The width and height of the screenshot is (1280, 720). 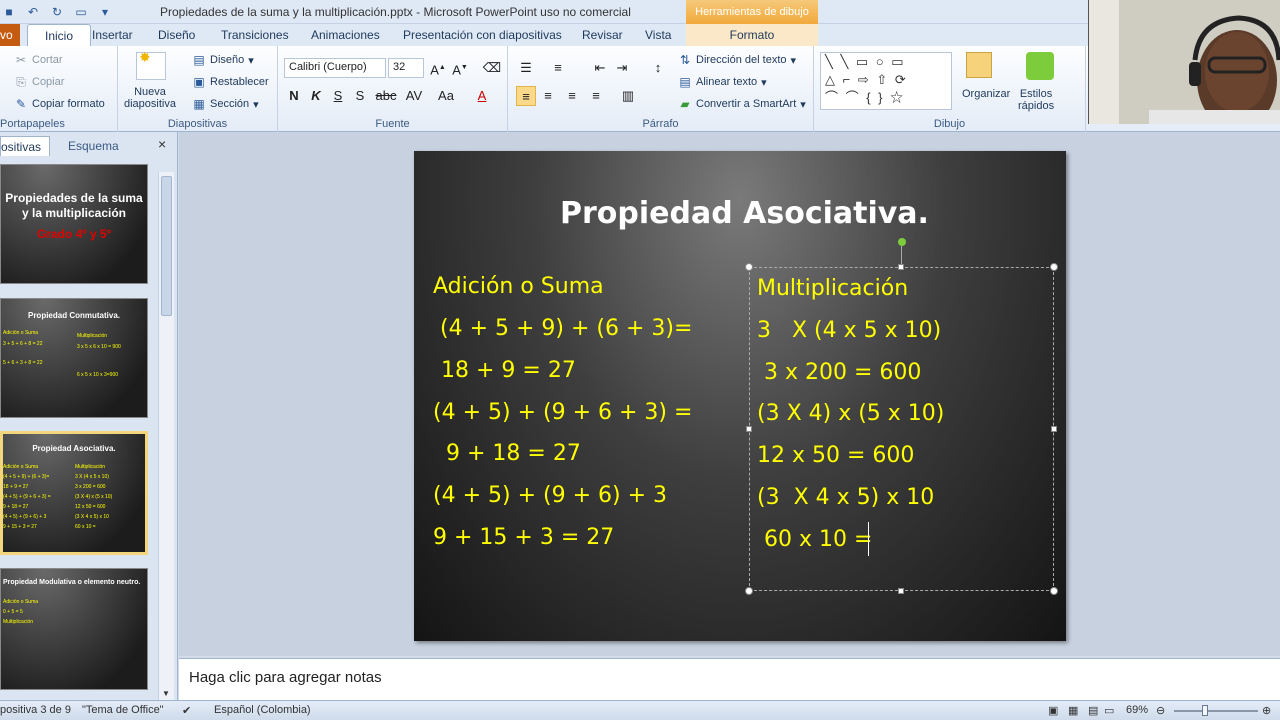 I want to click on left-col-line: (4 + 5) + (9 + 6) + 3, so click(x=550, y=495).